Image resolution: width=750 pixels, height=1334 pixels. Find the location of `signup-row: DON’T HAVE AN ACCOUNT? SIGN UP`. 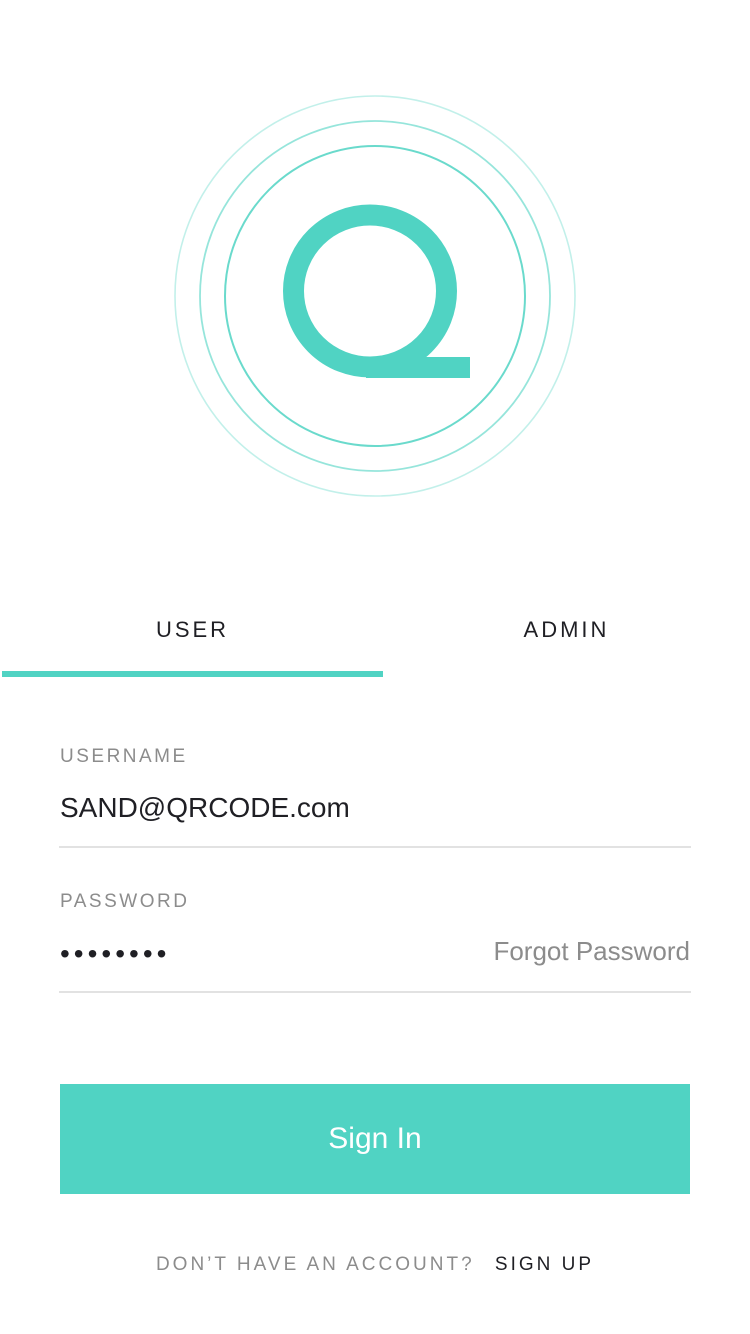

signup-row: DON’T HAVE AN ACCOUNT? SIGN UP is located at coordinates (375, 1265).